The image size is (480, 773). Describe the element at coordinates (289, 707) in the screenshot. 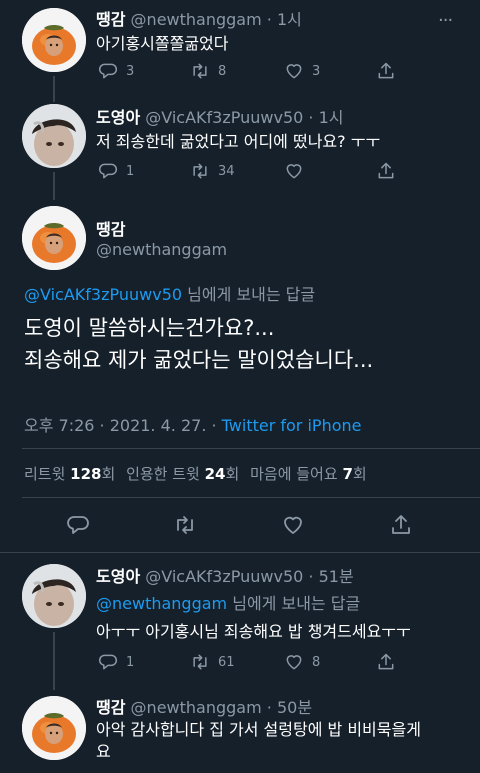

I see `tweet-time: · 50분` at that location.